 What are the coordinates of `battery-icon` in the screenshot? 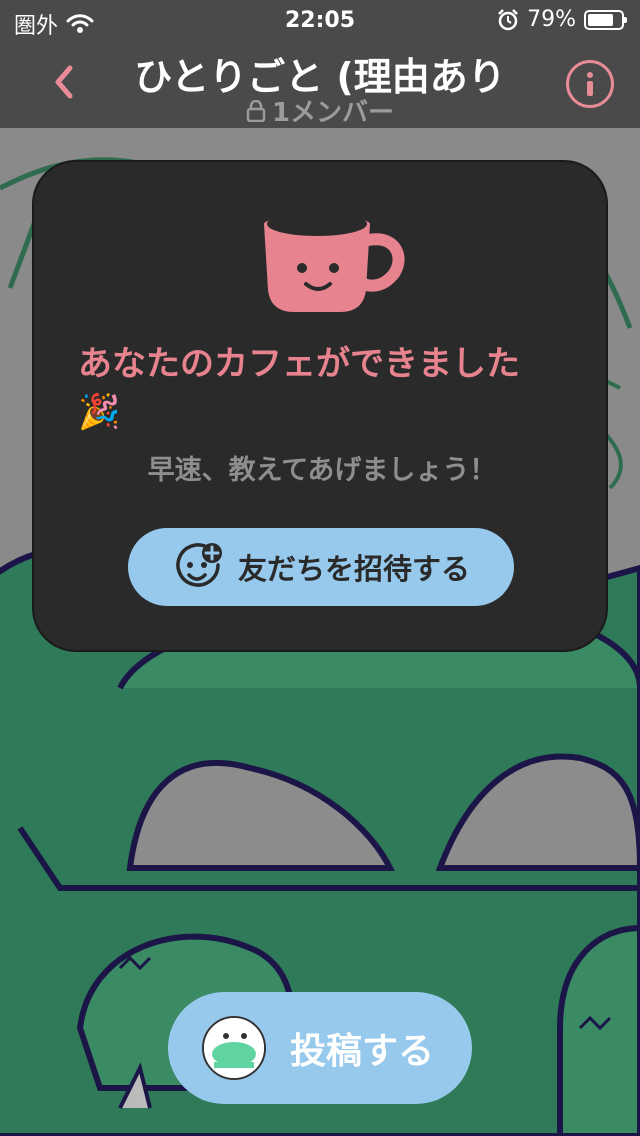 It's located at (605, 19).